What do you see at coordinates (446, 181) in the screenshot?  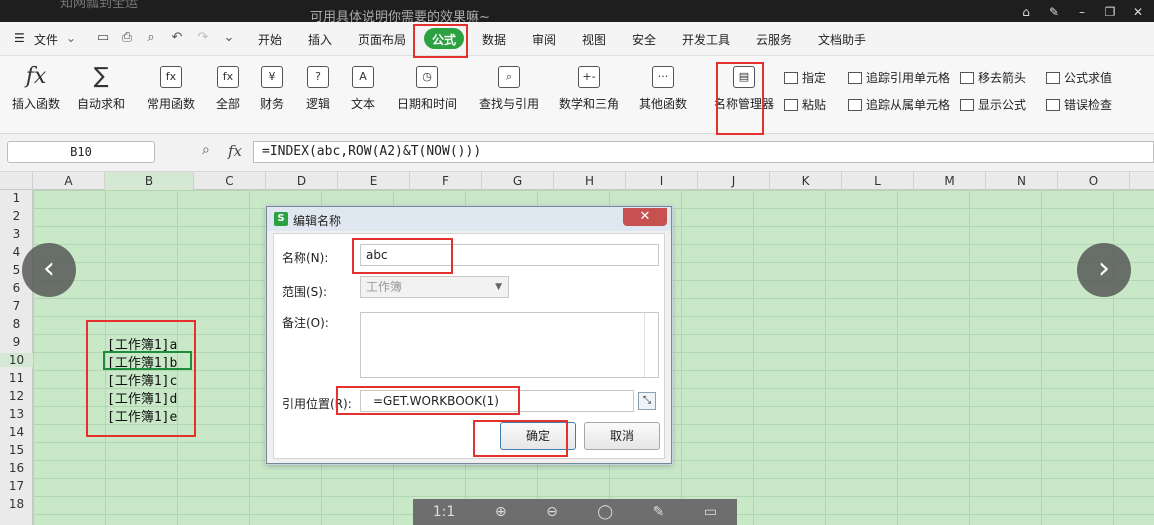 I see `col-header: F` at bounding box center [446, 181].